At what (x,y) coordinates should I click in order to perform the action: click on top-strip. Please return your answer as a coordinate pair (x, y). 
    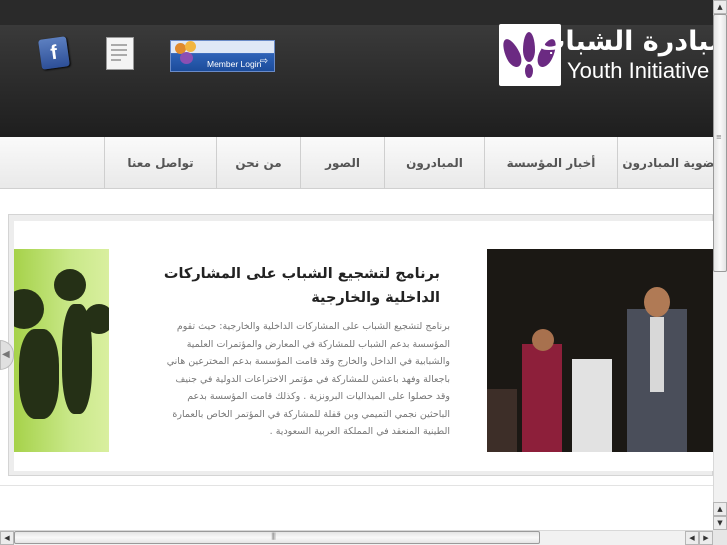
    Looking at the image, I should click on (356, 12).